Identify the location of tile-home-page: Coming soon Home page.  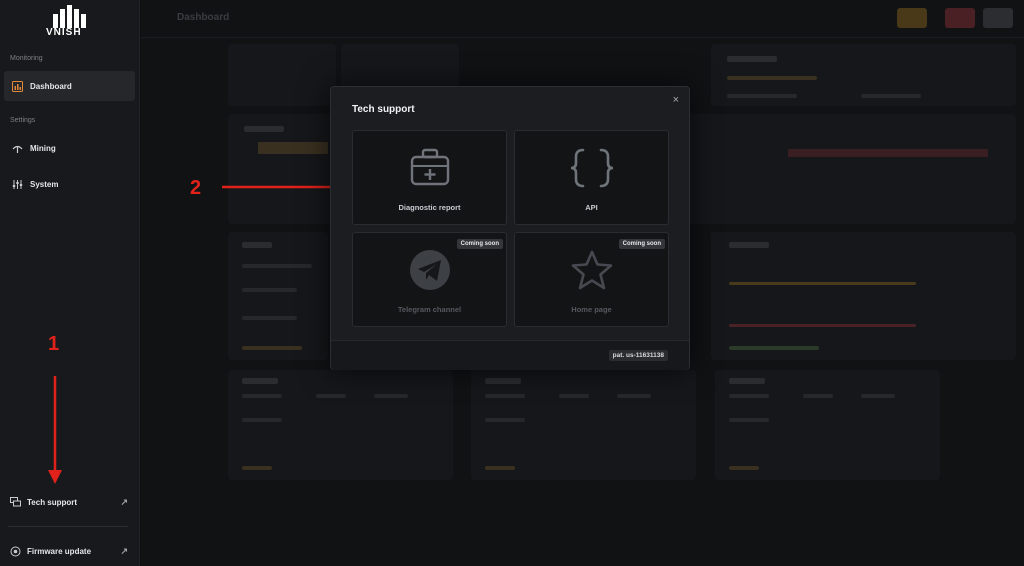
(591, 279).